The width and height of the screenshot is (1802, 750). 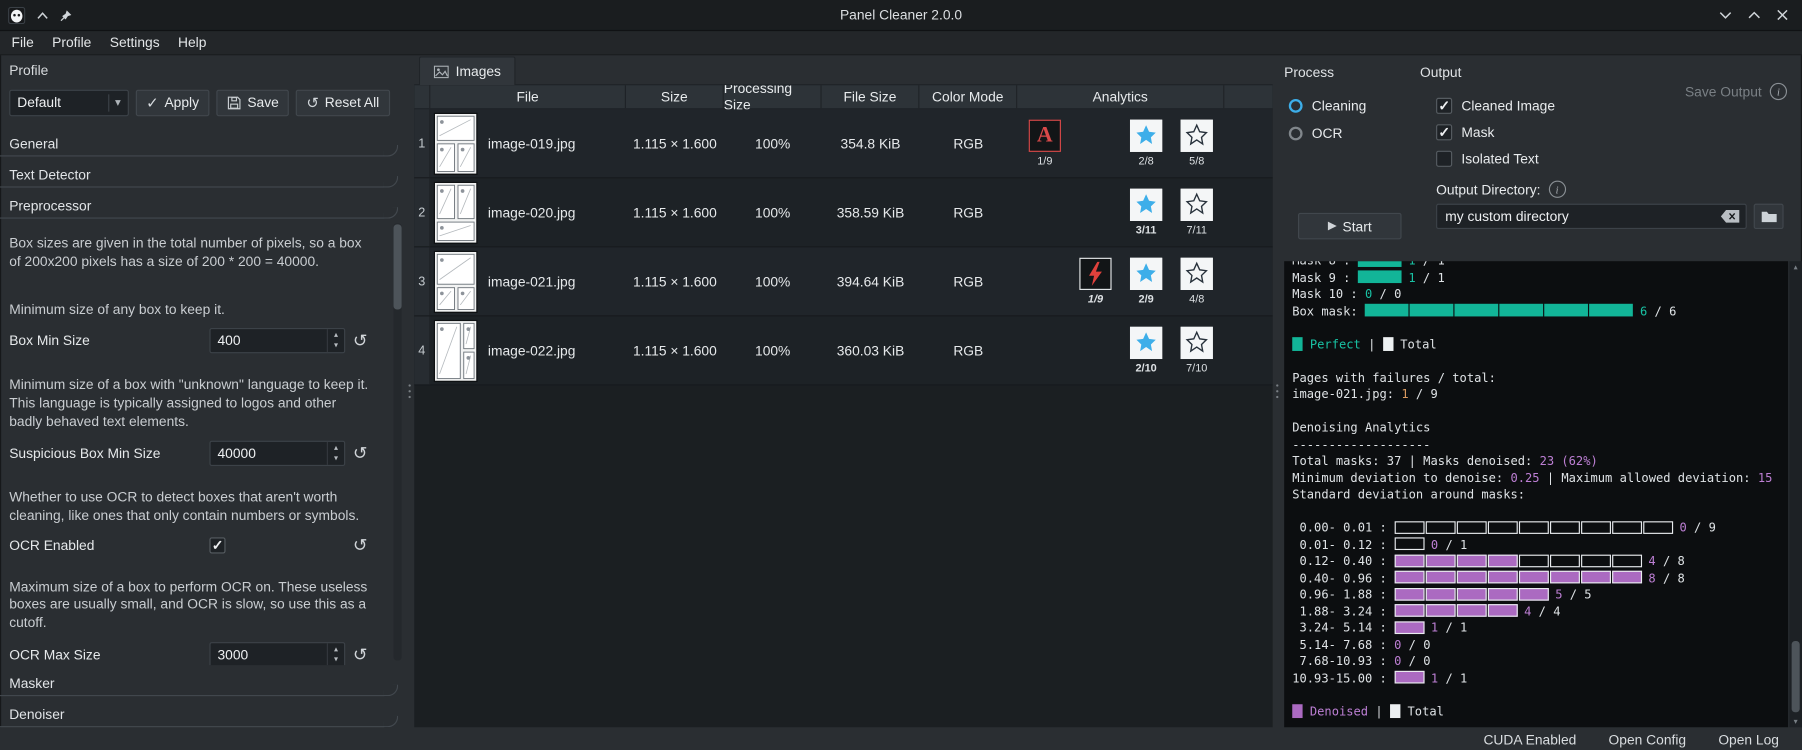 What do you see at coordinates (1783, 15) in the screenshot?
I see `close-button` at bounding box center [1783, 15].